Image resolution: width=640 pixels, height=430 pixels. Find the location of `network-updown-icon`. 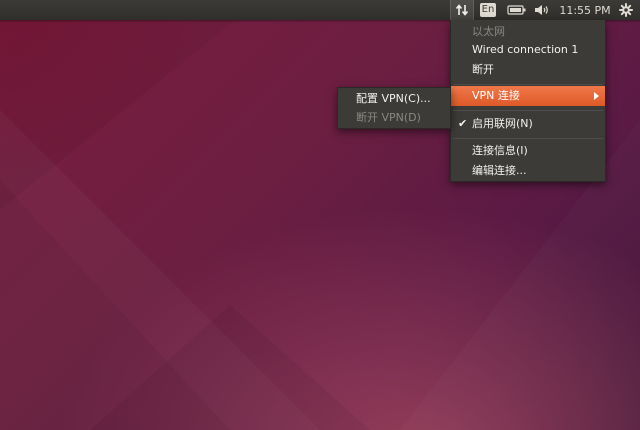

network-updown-icon is located at coordinates (462, 10).